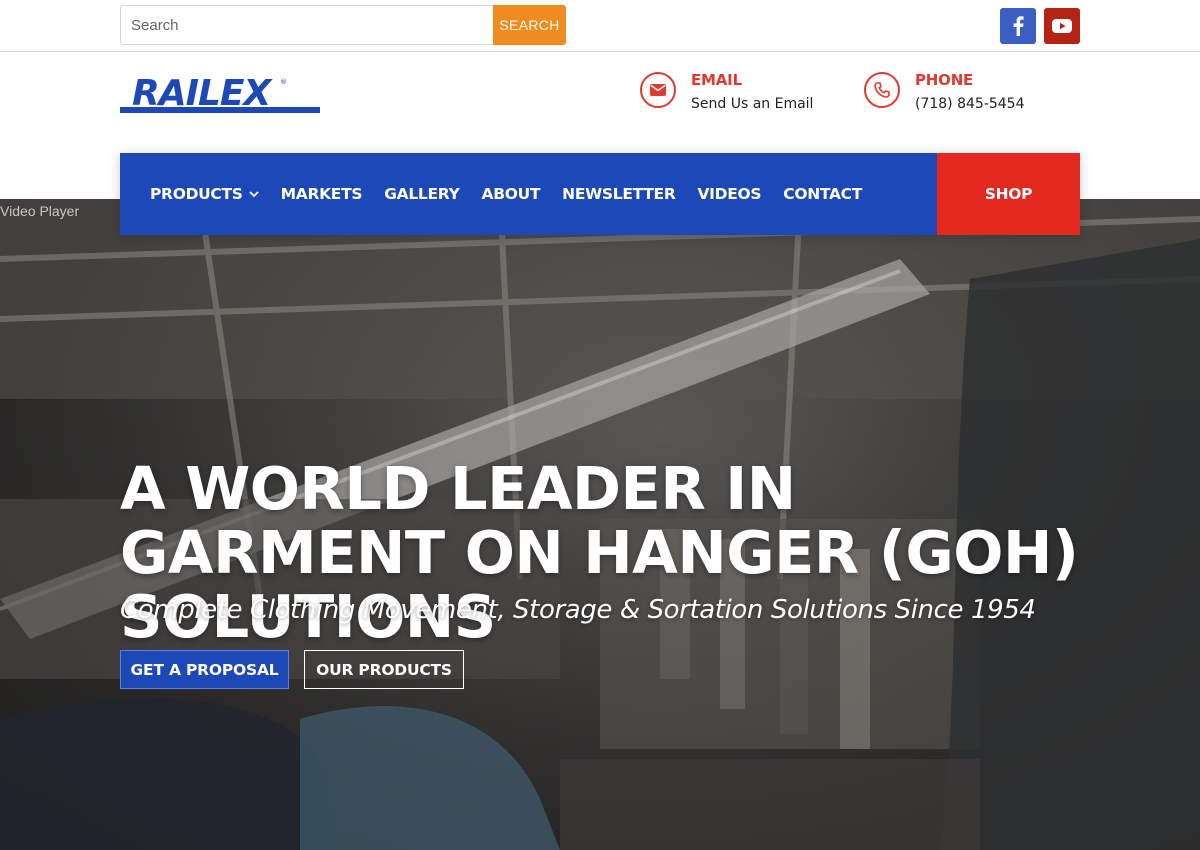 This screenshot has width=1200, height=850. I want to click on railex-logo: RAILEX ®, so click(220, 94).